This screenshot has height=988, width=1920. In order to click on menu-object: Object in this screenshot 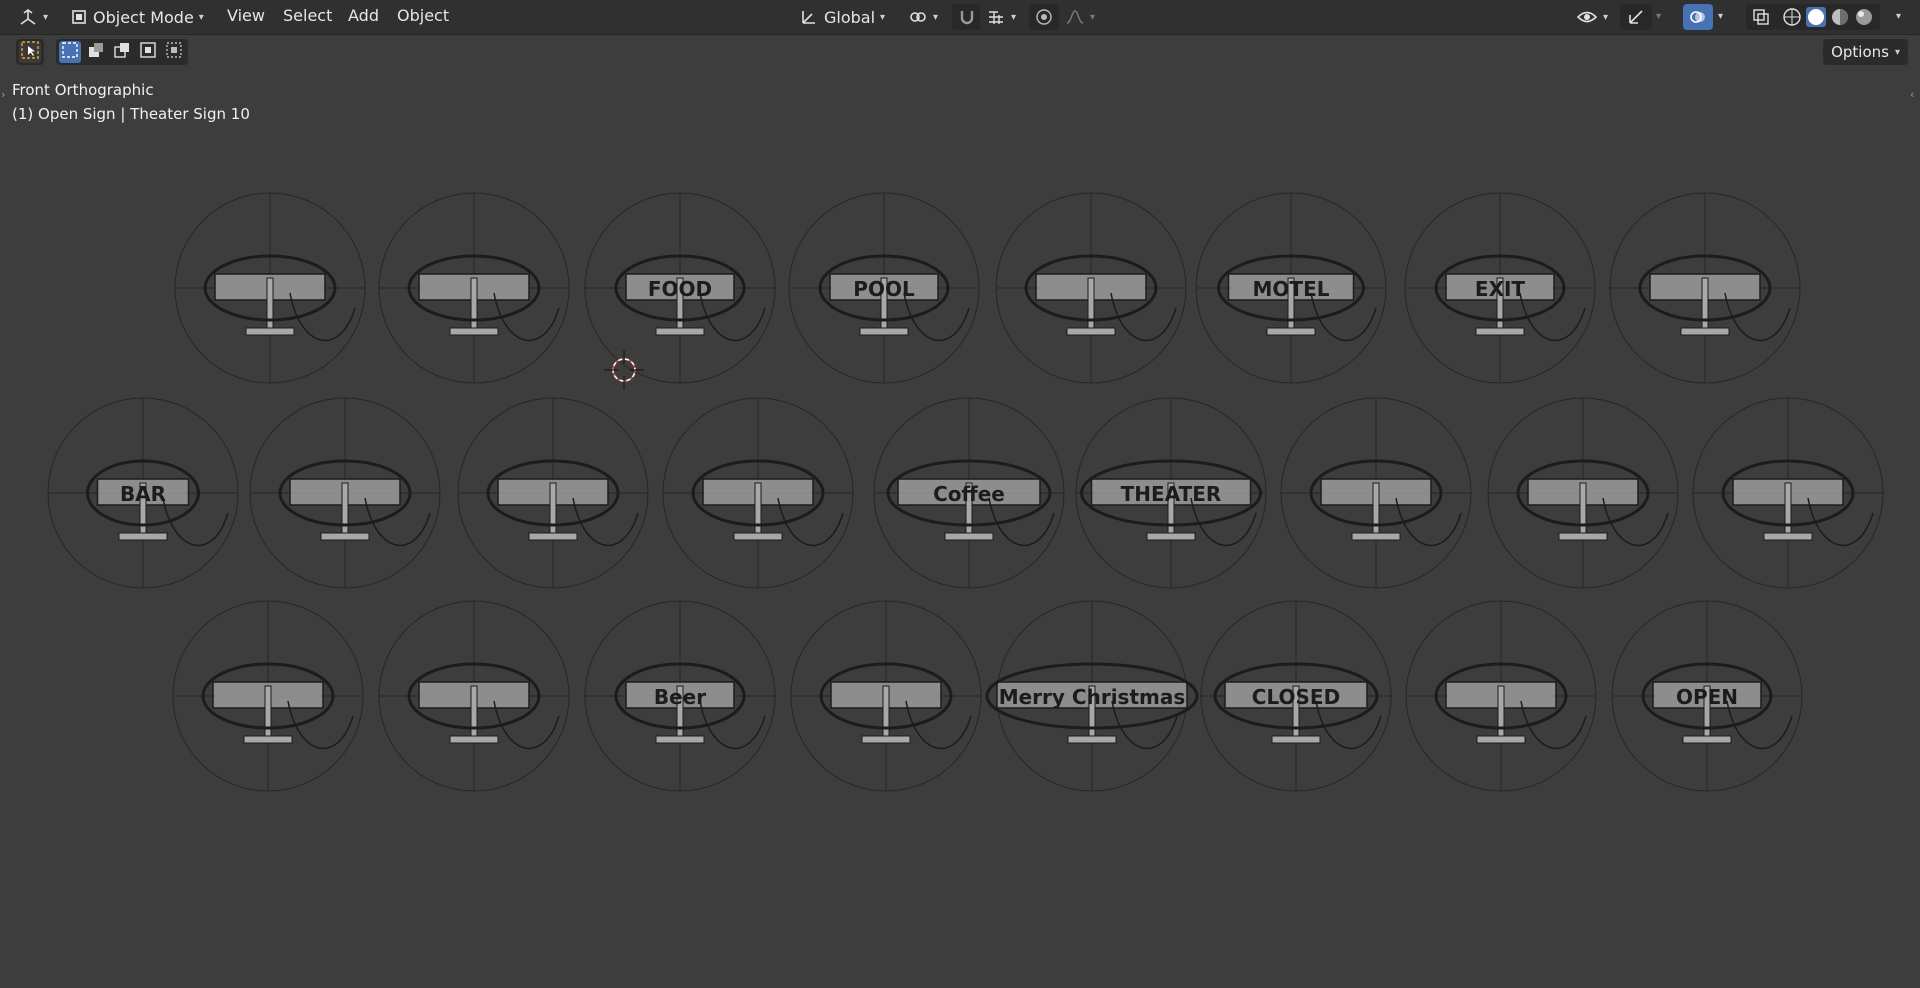, I will do `click(423, 15)`.